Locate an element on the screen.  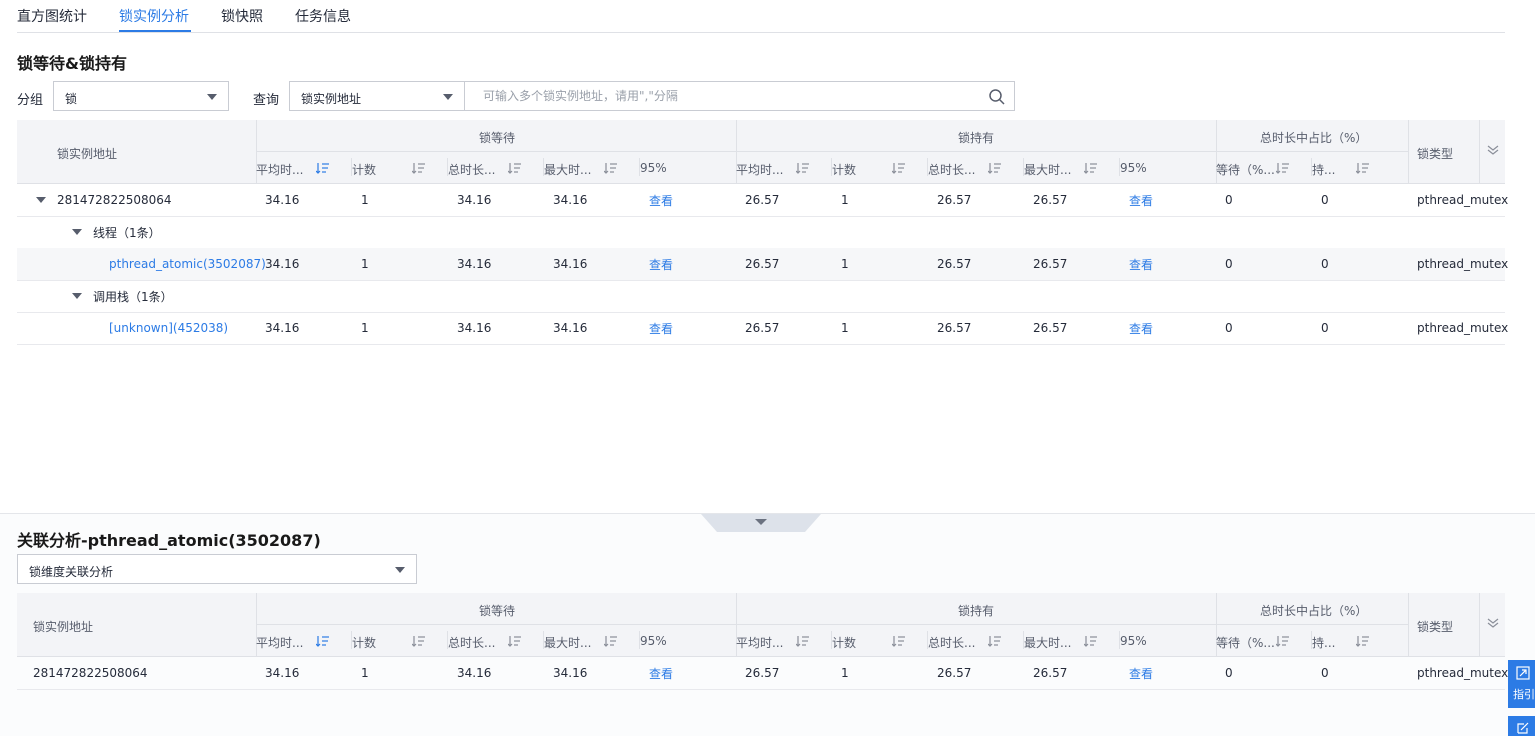
guide-label: 指引 is located at coordinates (1524, 694).